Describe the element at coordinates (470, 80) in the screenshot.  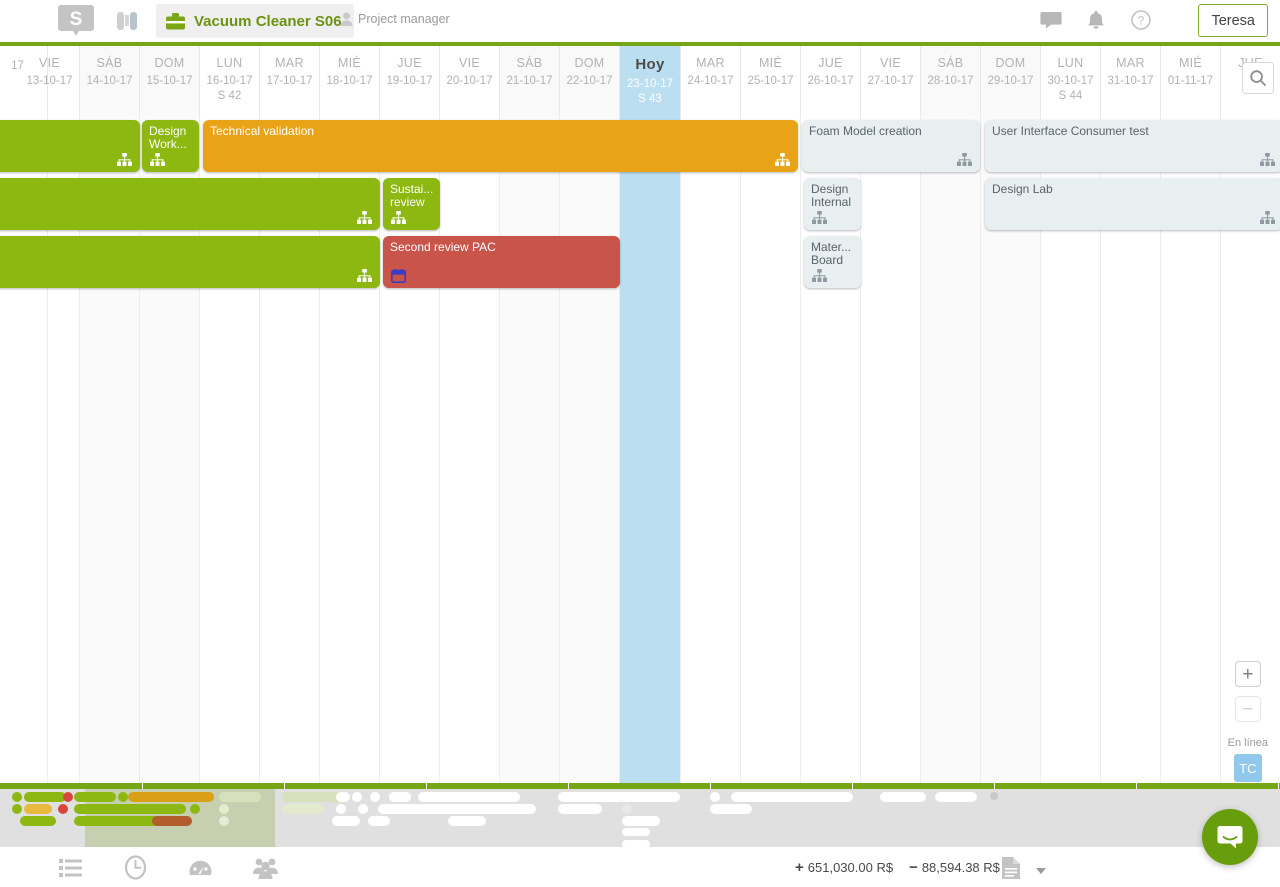
I see `timeline-day-header: VIE 20-10-17` at that location.